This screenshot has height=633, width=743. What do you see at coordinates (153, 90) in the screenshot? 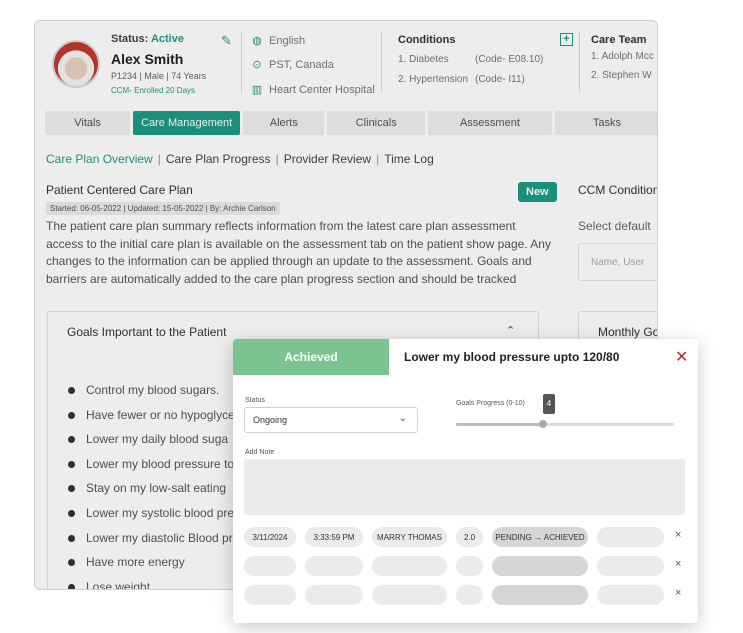
I see `enrolled-days: CCM- Enrolled 20 Days` at bounding box center [153, 90].